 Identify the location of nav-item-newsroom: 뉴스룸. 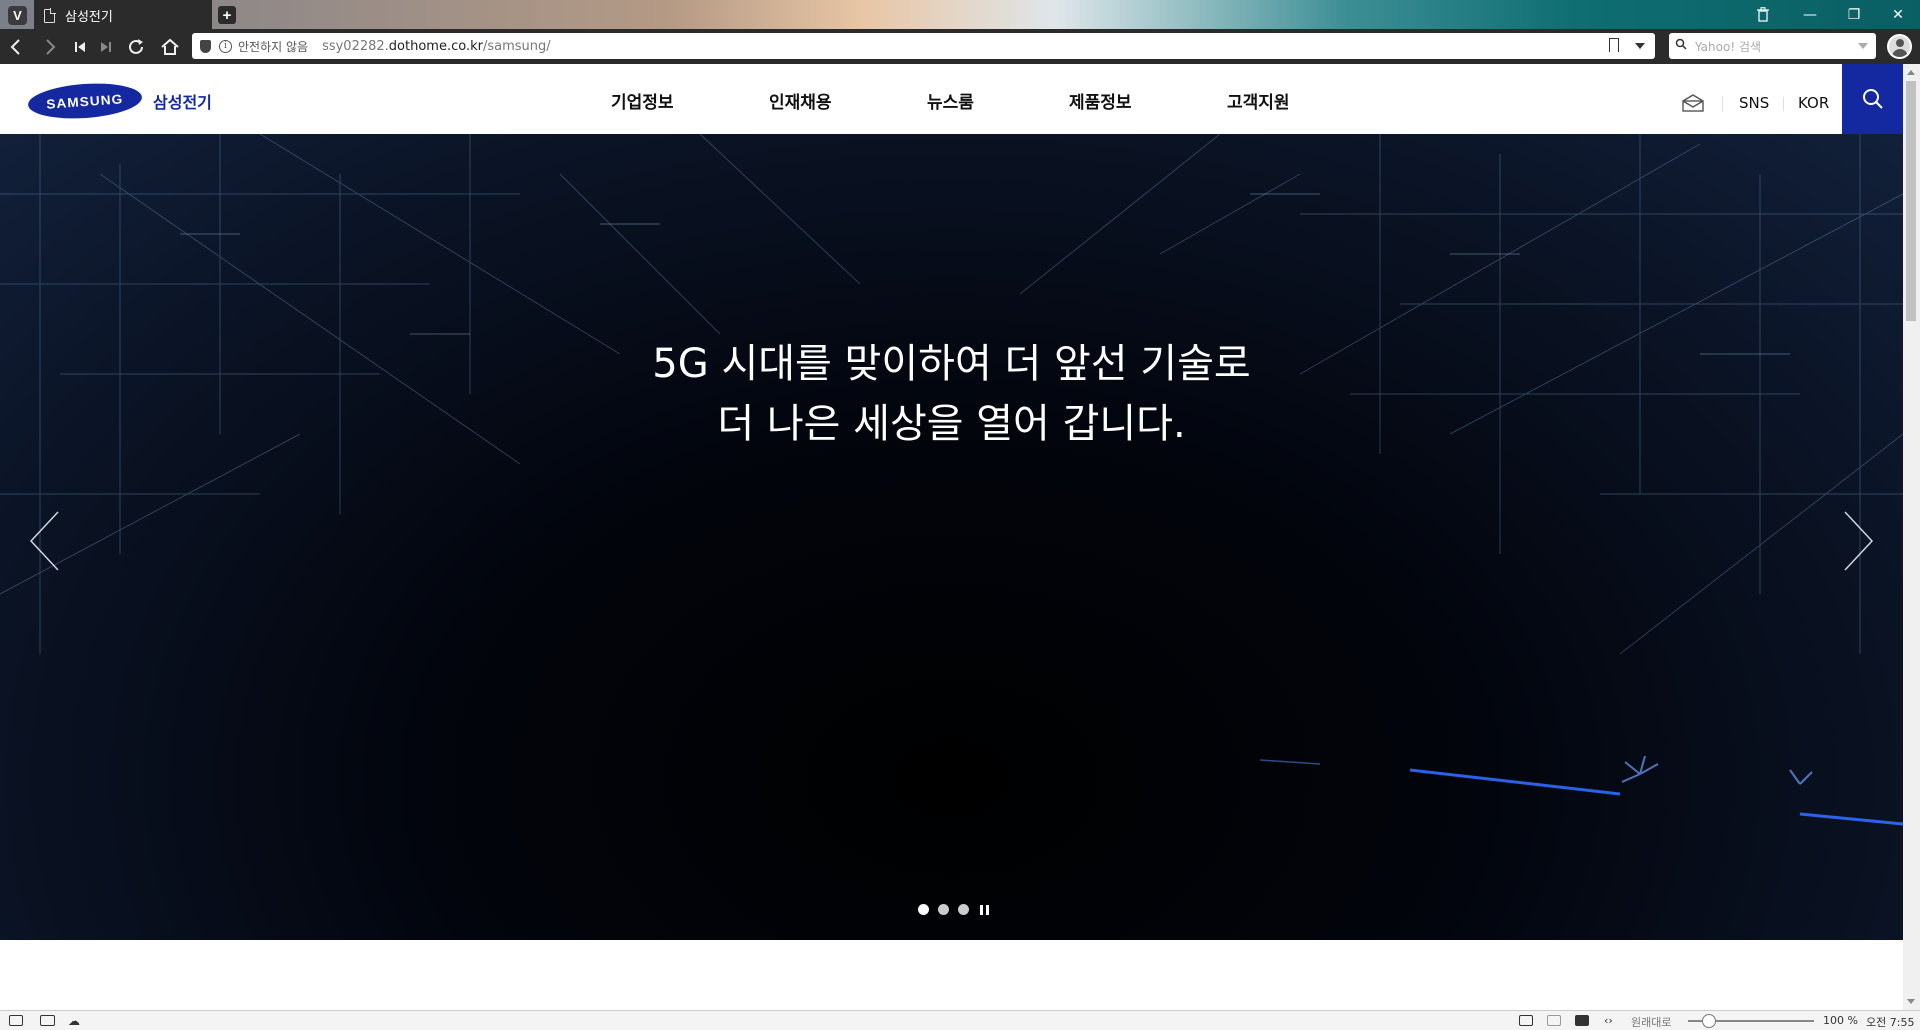
(950, 100).